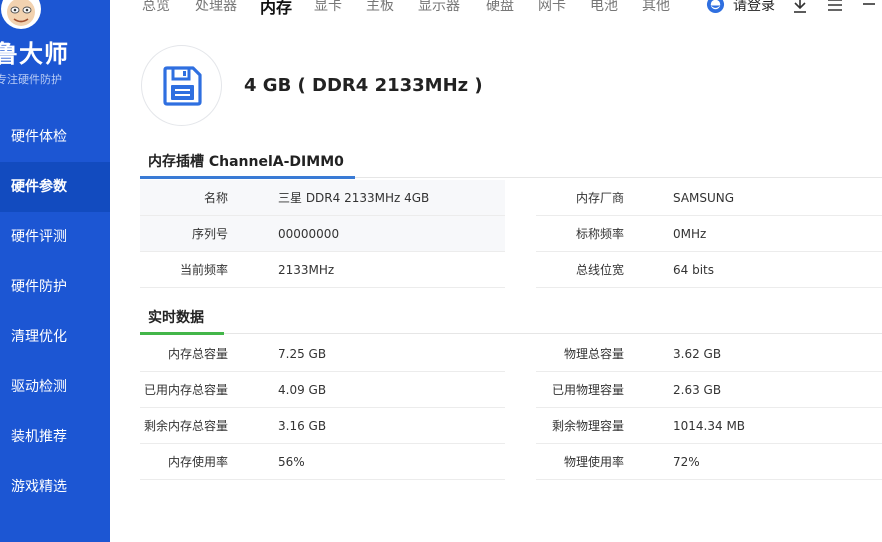  Describe the element at coordinates (380, 7) in the screenshot. I see `tab-motherboard: 主板` at that location.